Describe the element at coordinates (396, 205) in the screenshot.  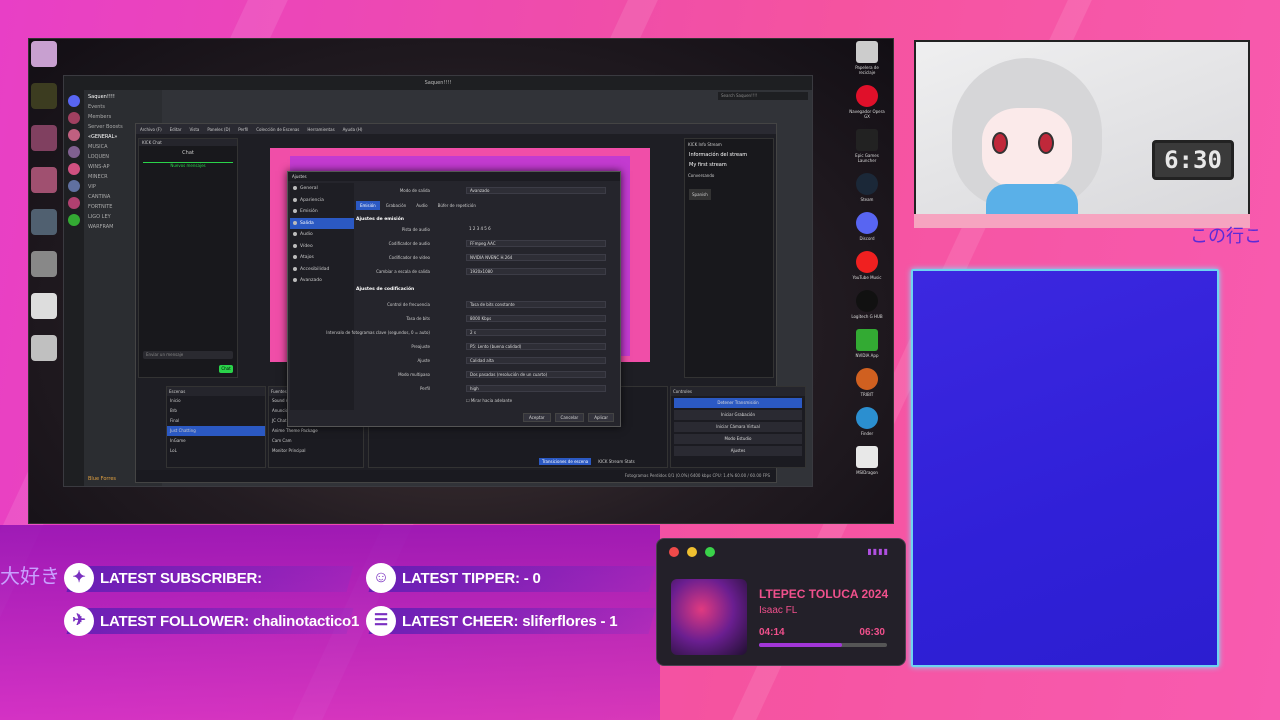
I see `tab-recording: Grabación` at that location.